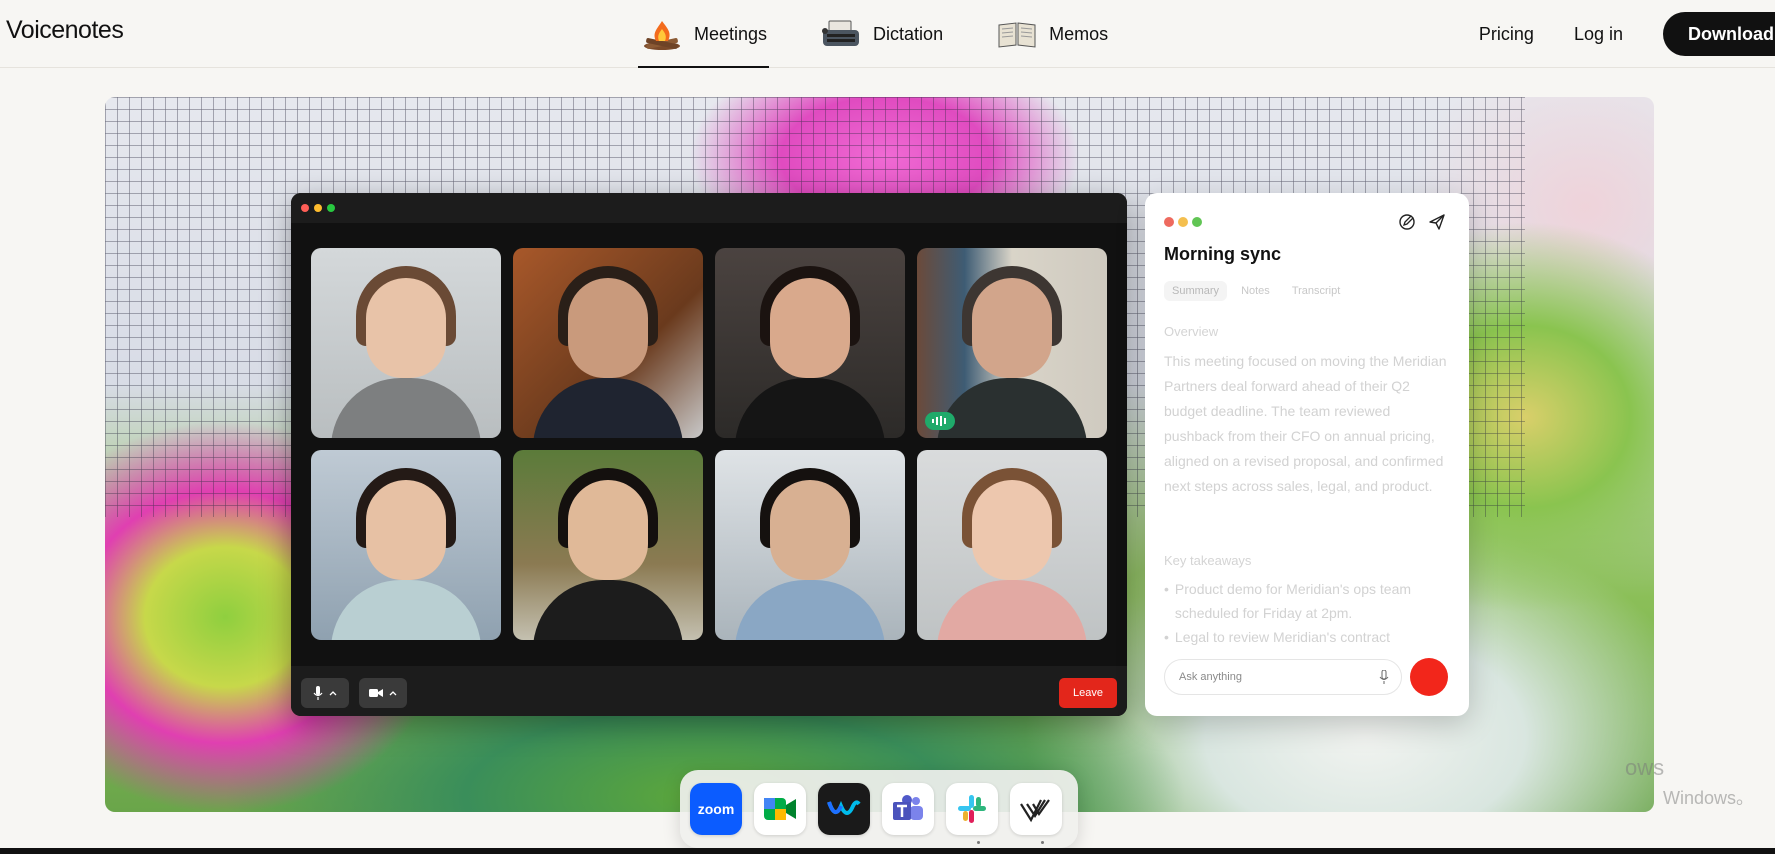  I want to click on zoom-app-icon: zoom, so click(716, 809).